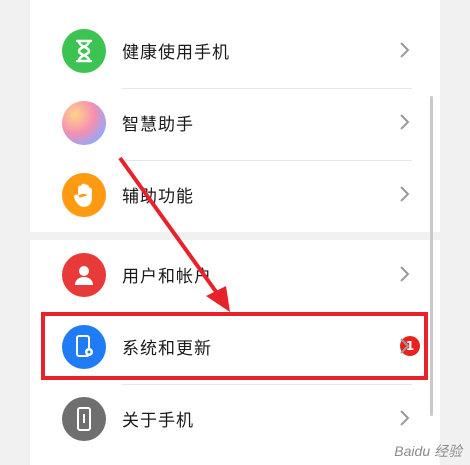 This screenshot has width=470, height=465. I want to click on watermark: Baidu 经验, so click(428, 451).